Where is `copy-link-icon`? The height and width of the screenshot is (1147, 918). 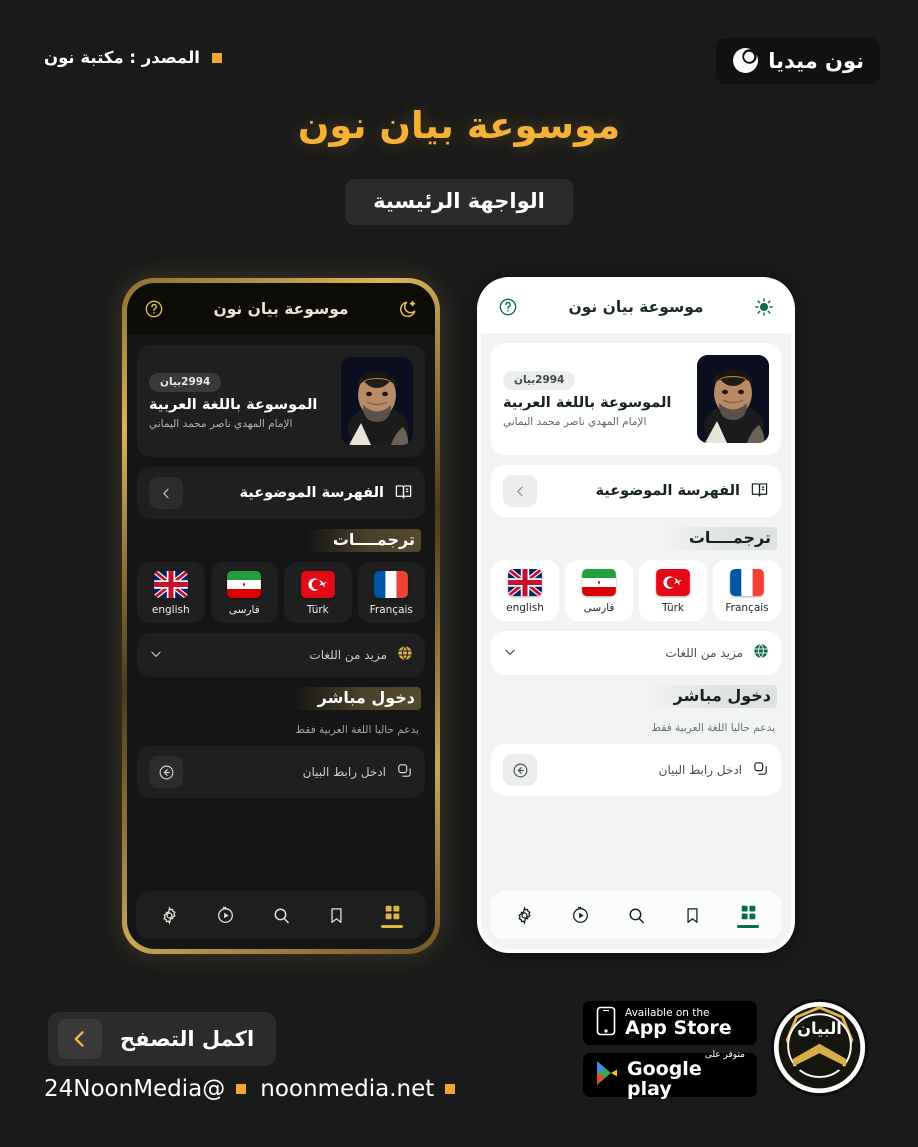 copy-link-icon is located at coordinates (404, 772).